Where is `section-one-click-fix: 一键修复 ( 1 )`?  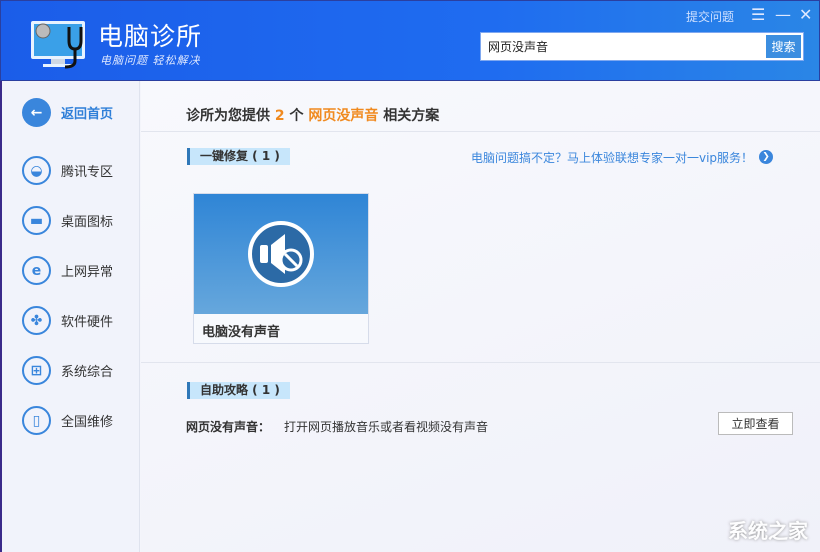
section-one-click-fix: 一键修复 ( 1 ) is located at coordinates (238, 156).